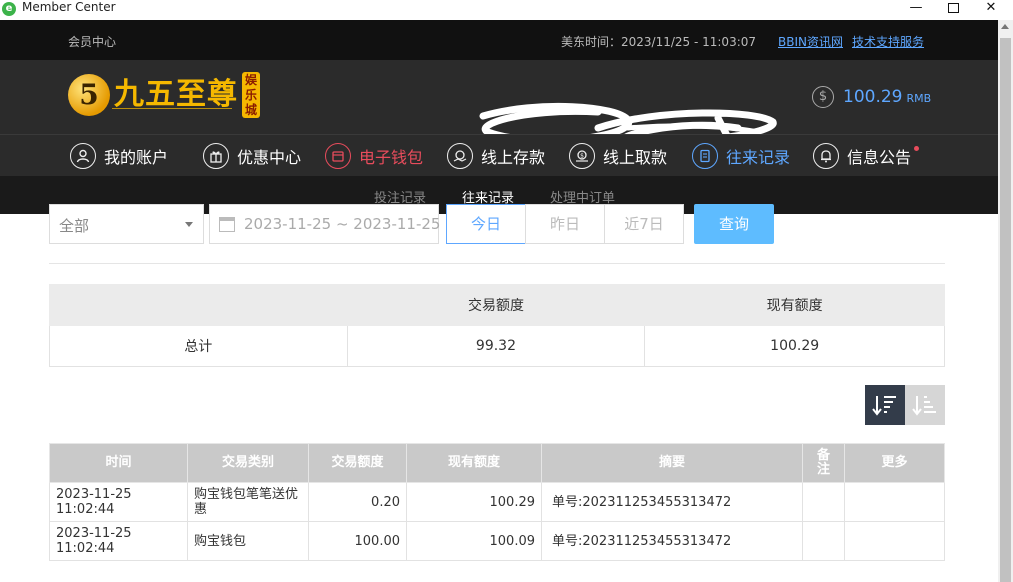 The image size is (1013, 582). I want to click on header-type: 交易类别, so click(248, 463).